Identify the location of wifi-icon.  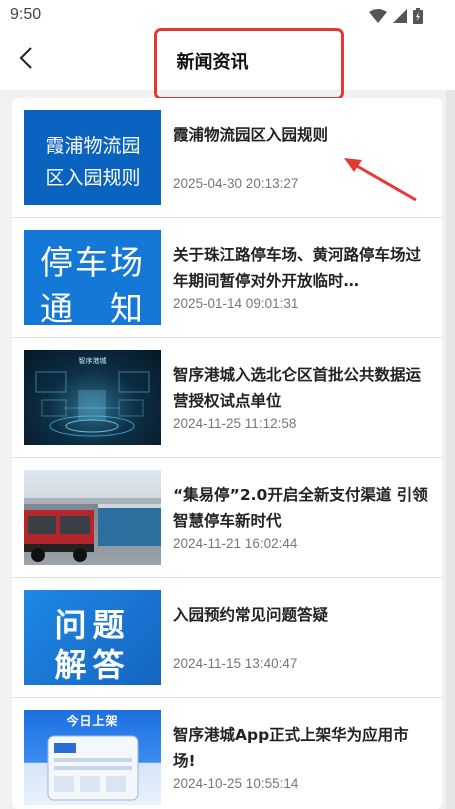
(378, 16).